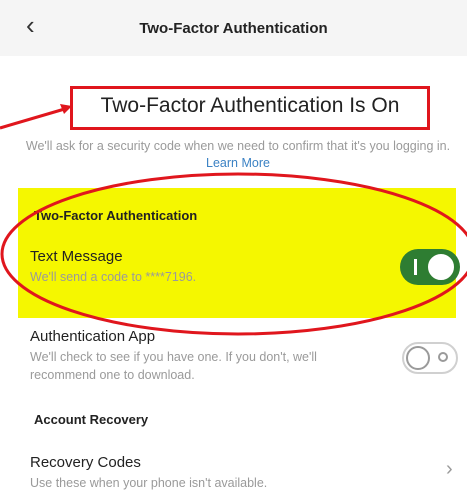 This screenshot has width=467, height=494. I want to click on recovery-codes-title: Recovery Codes, so click(85, 462).